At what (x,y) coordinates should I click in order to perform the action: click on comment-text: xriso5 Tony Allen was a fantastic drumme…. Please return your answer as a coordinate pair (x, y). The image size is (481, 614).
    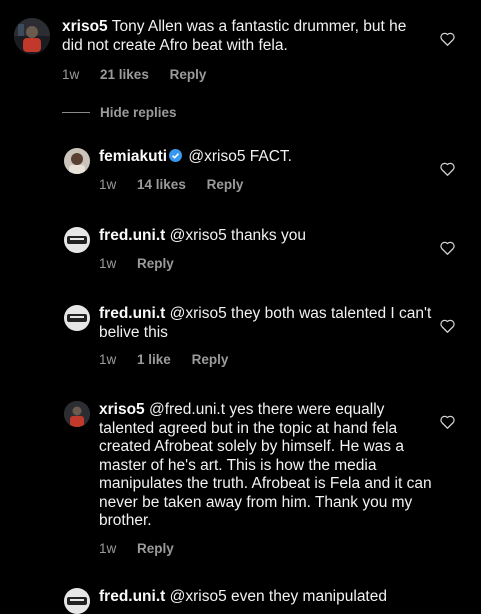
    Looking at the image, I should click on (246, 36).